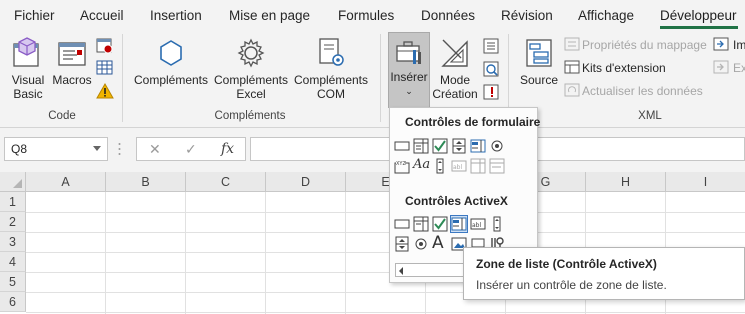  I want to click on tab-formules: Formules, so click(366, 15).